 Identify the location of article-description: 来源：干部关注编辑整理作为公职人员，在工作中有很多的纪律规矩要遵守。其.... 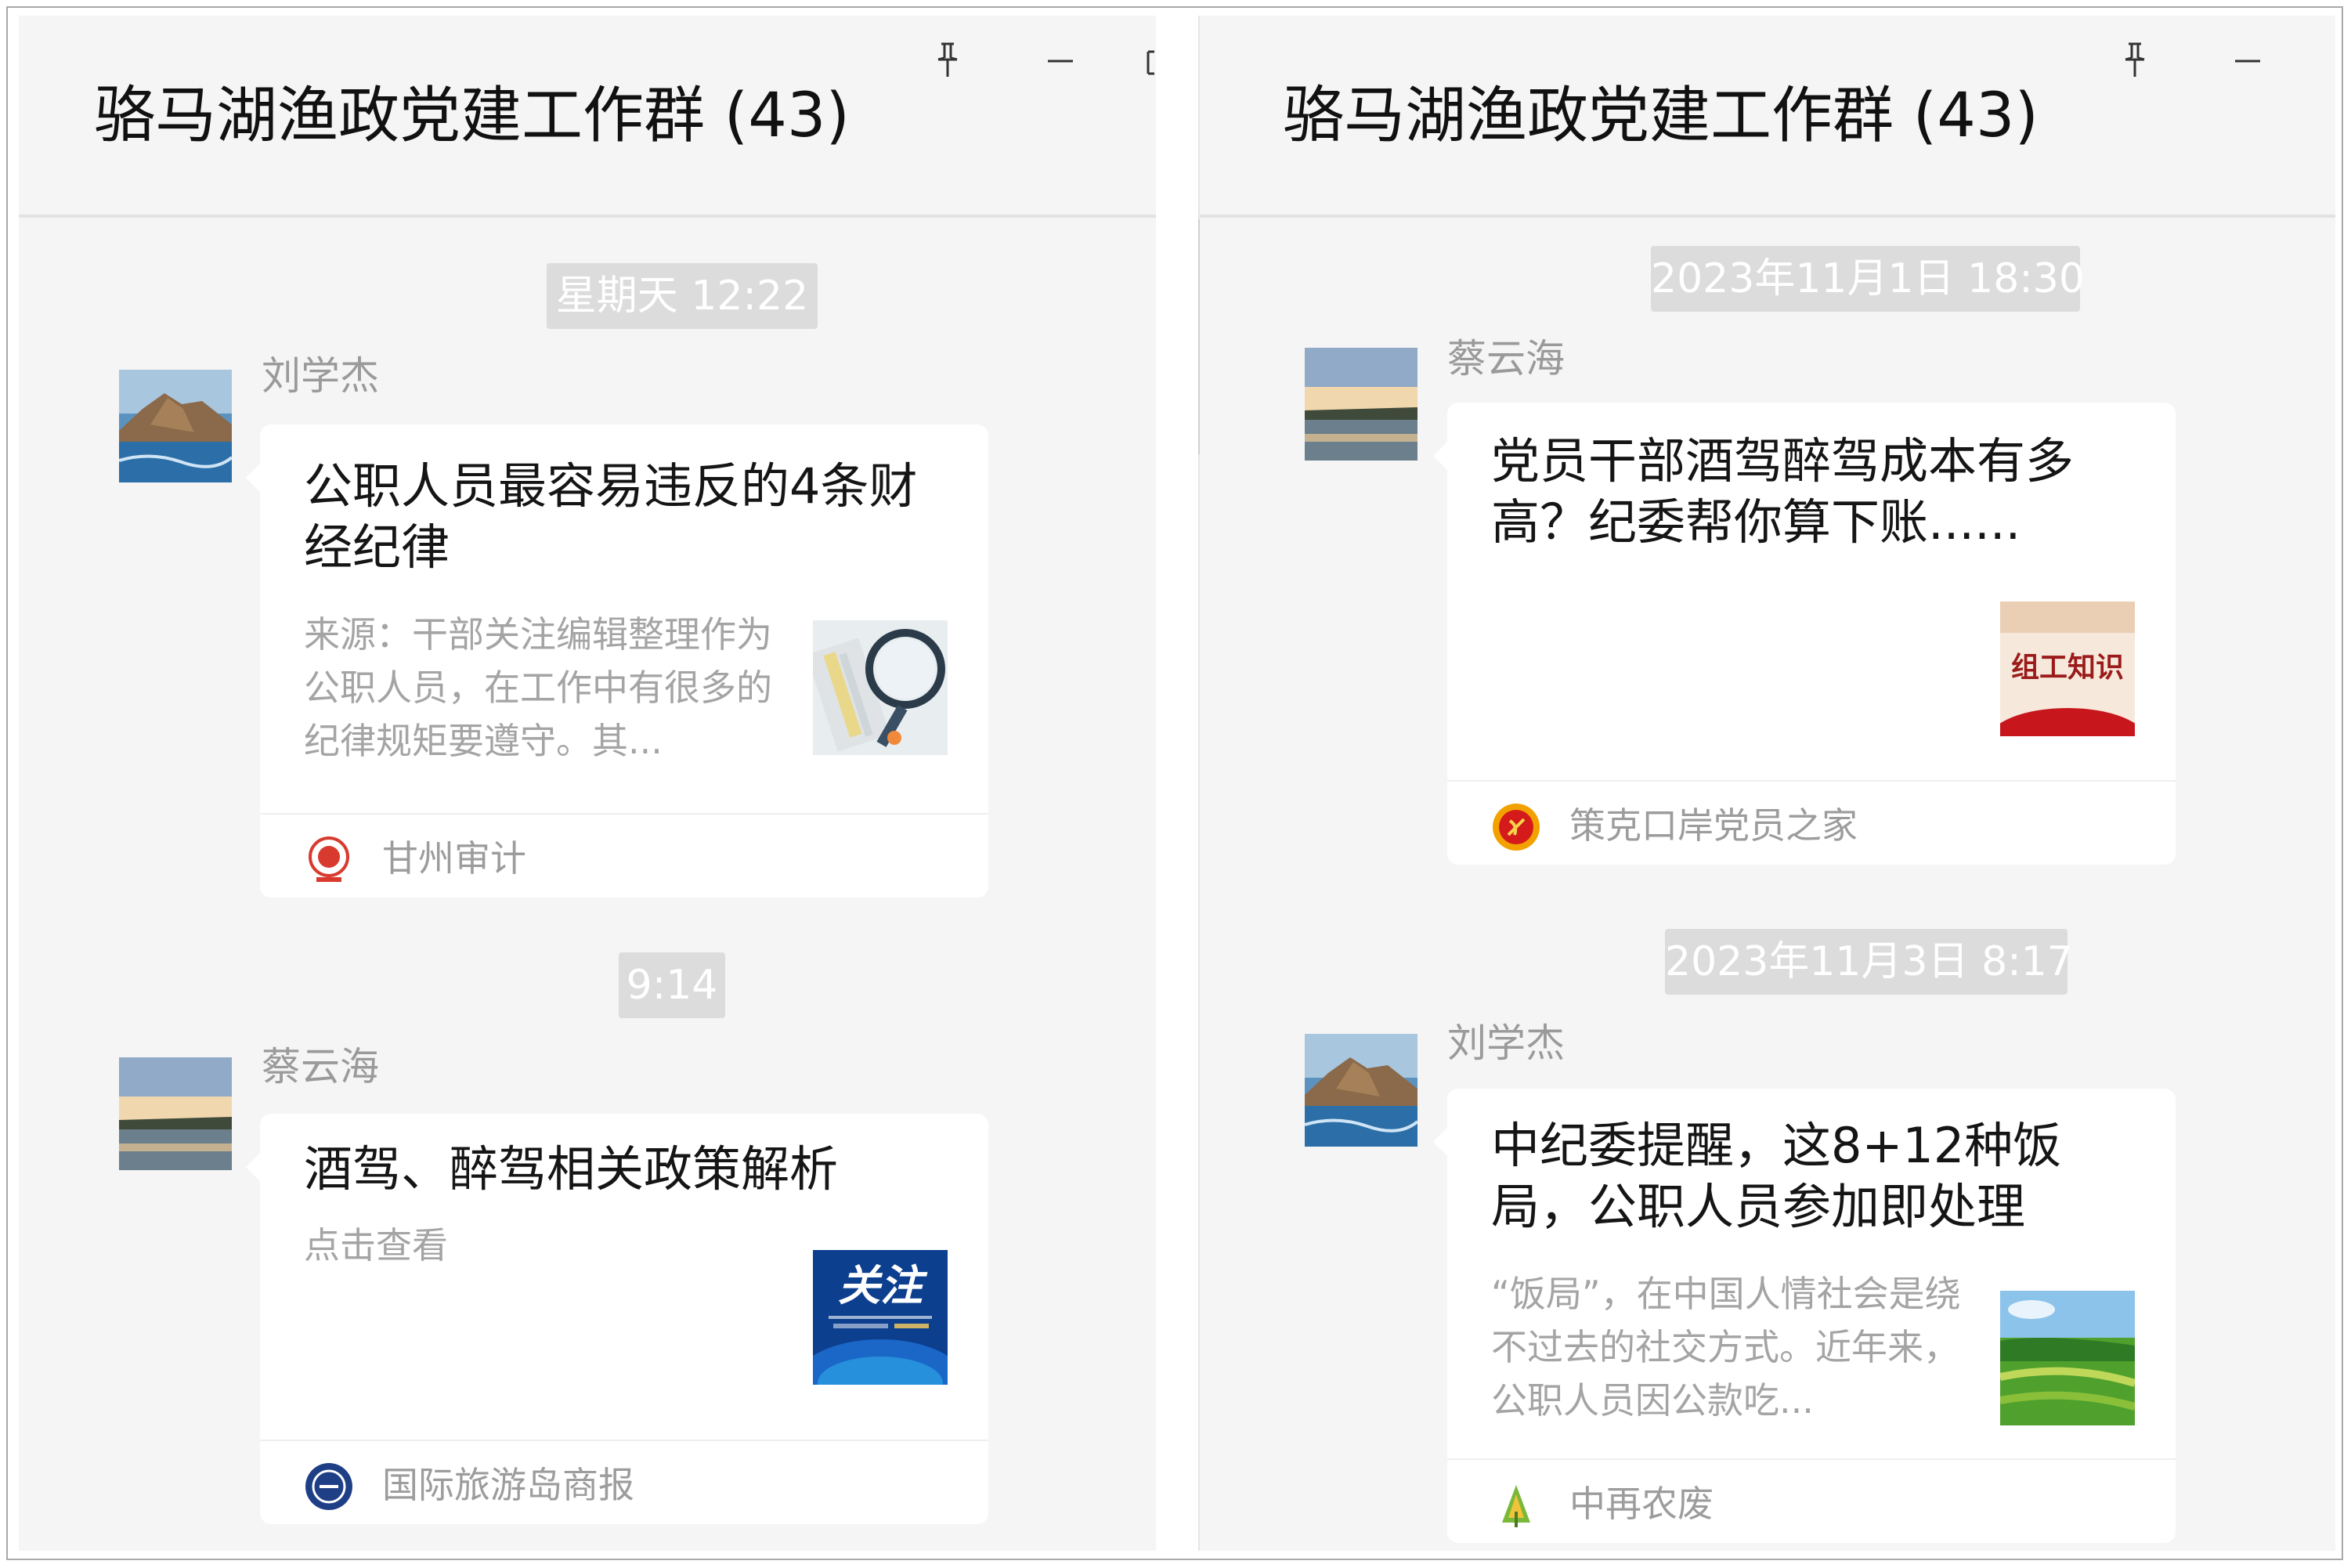
(538, 687).